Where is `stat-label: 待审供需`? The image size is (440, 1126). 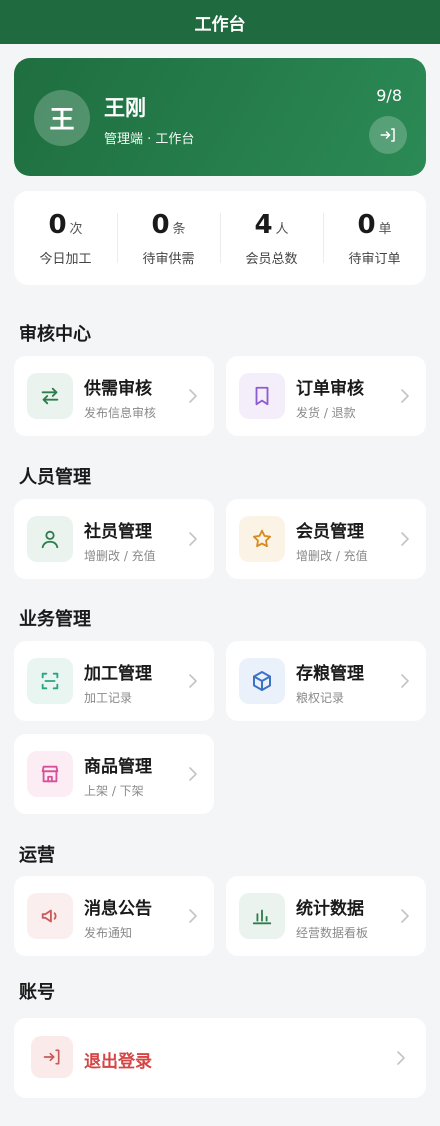
stat-label: 待审供需 is located at coordinates (168, 259).